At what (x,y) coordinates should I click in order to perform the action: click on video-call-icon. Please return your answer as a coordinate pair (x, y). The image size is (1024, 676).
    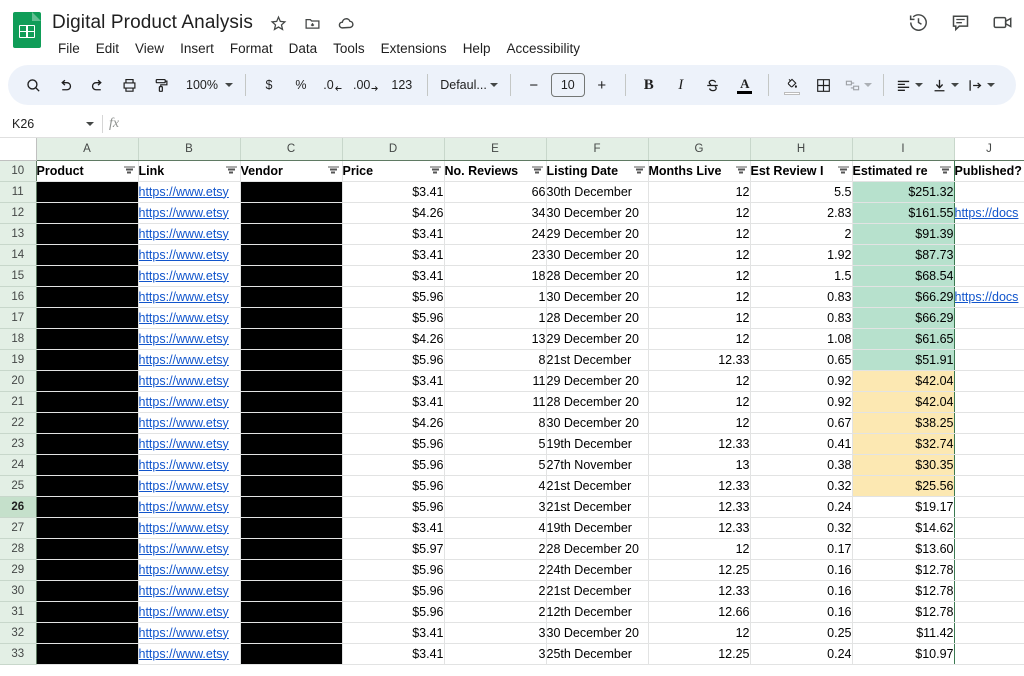
    Looking at the image, I should click on (1002, 22).